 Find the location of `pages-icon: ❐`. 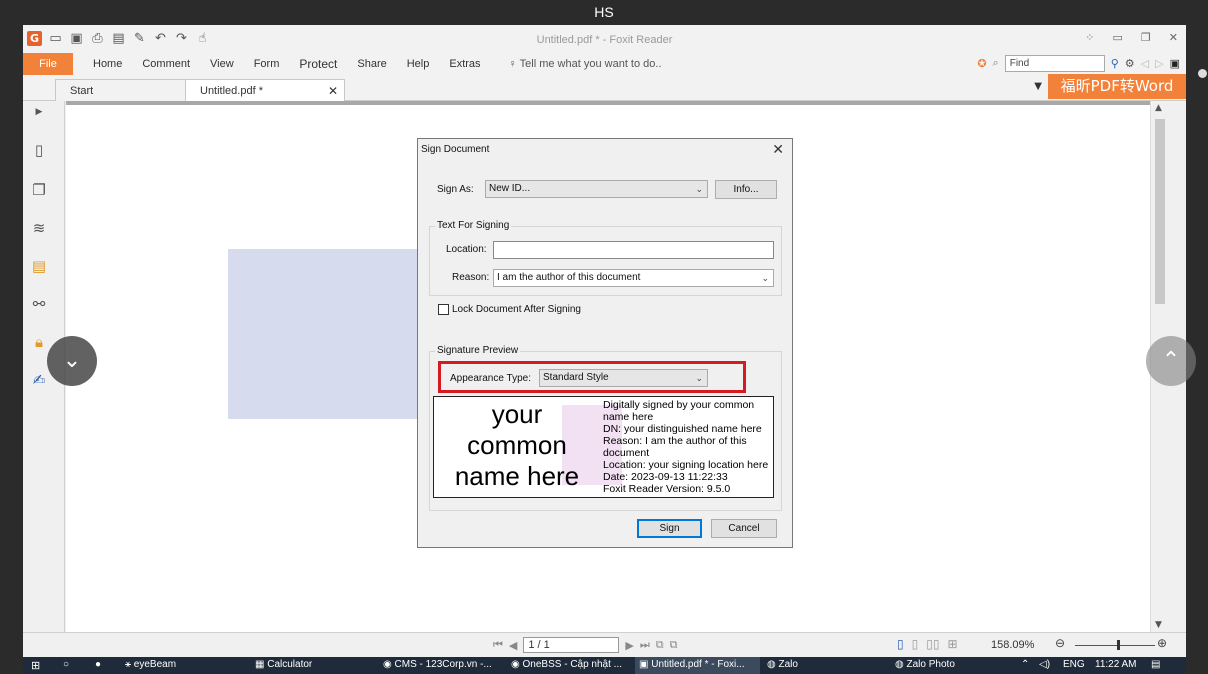

pages-icon: ❐ is located at coordinates (39, 190).